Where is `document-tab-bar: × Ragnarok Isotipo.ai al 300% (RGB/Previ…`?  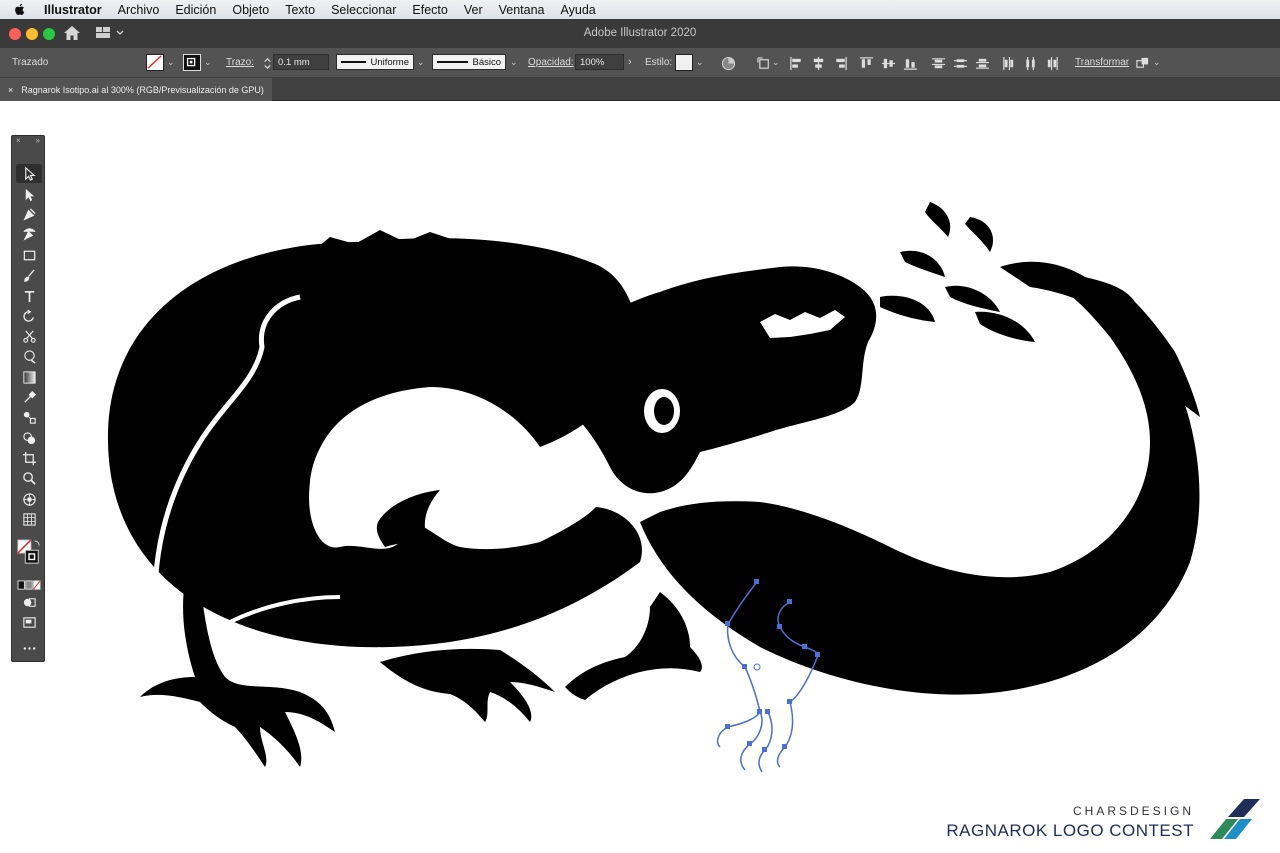
document-tab-bar: × Ragnarok Isotipo.ai al 300% (RGB/Previ… is located at coordinates (640, 89).